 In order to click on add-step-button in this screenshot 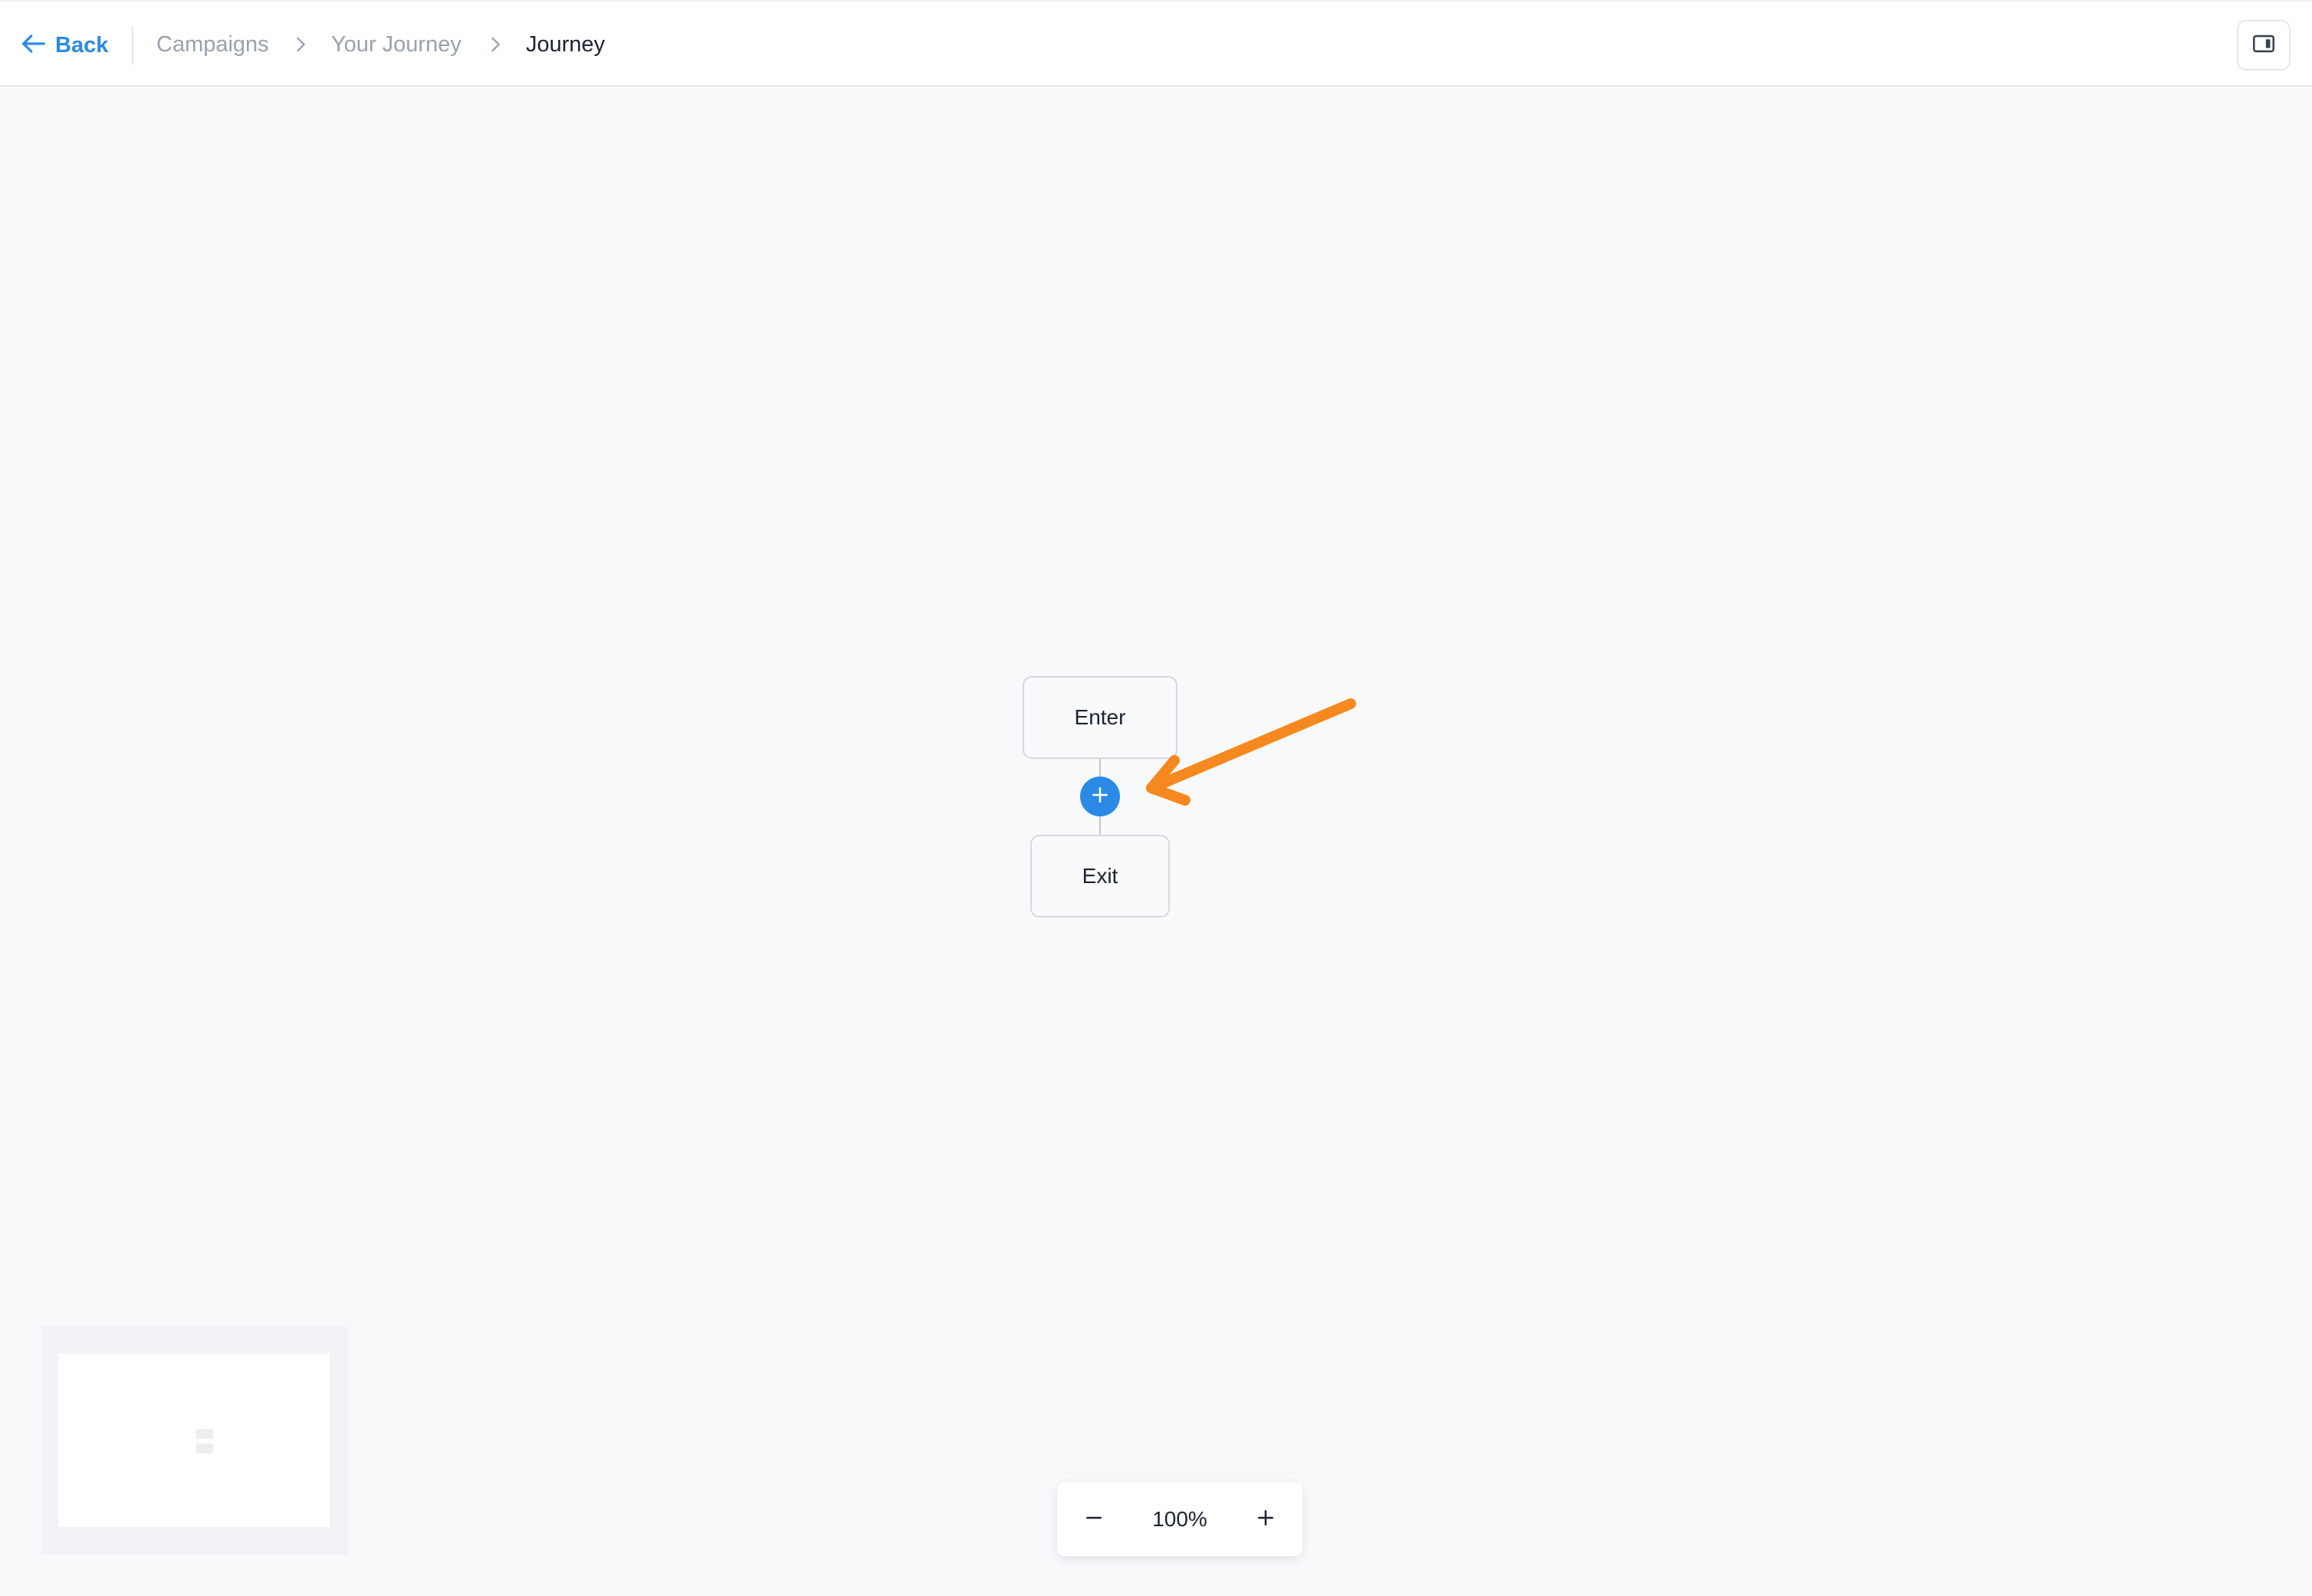, I will do `click(1100, 796)`.